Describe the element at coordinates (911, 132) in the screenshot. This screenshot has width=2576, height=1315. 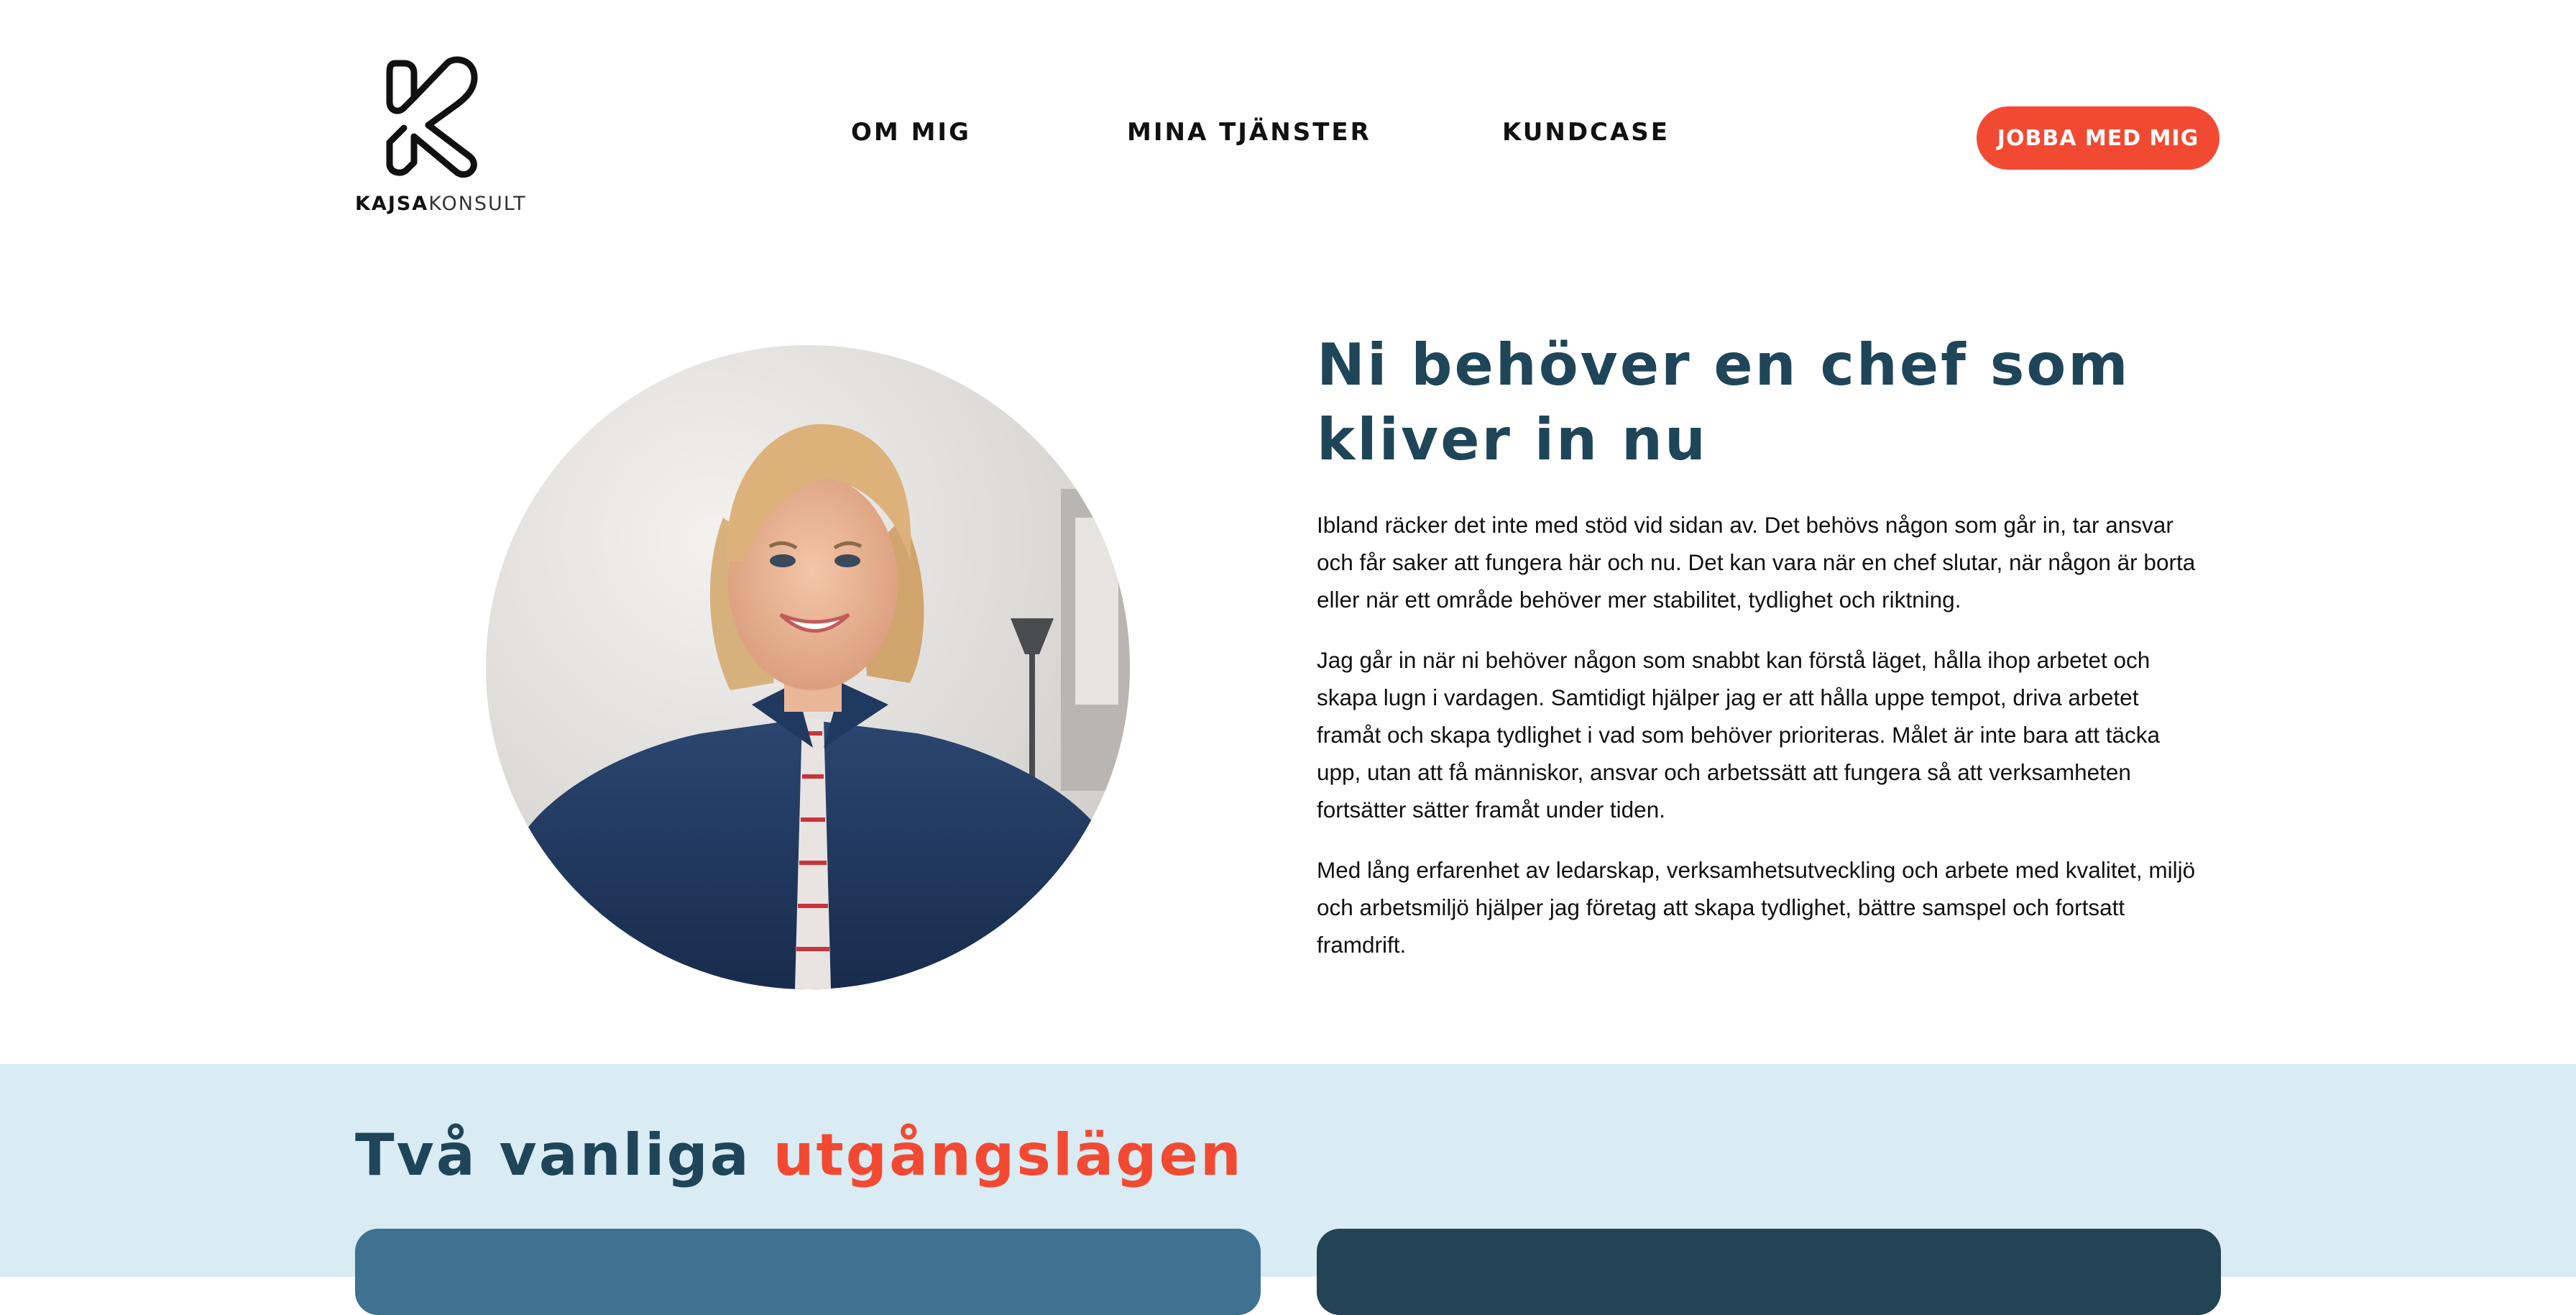
I see `nav-item-om-mig: OM MIG` at that location.